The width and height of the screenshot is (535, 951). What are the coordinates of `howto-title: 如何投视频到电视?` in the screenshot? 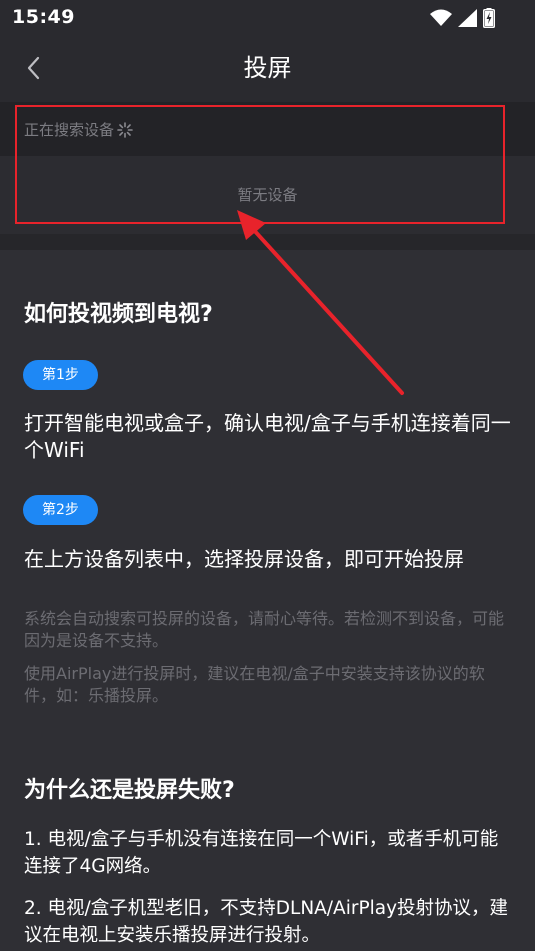 It's located at (118, 314).